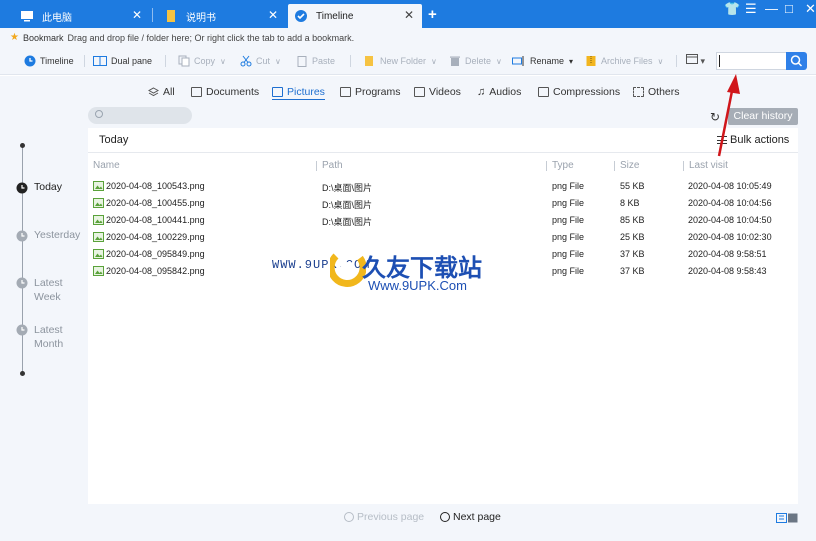 Image resolution: width=816 pixels, height=541 pixels. Describe the element at coordinates (378, 92) in the screenshot. I see `category-label: Programs` at that location.